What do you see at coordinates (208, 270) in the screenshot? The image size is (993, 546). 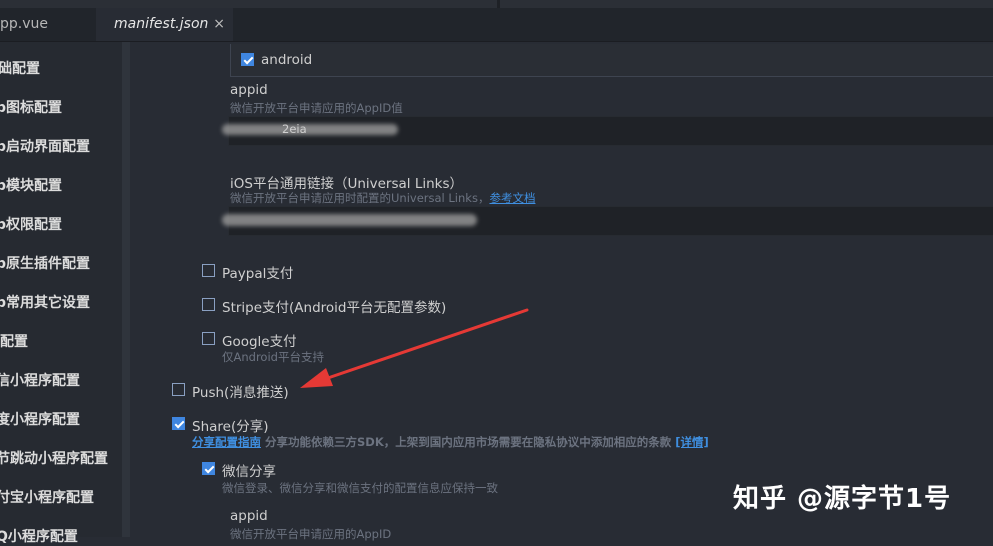 I see `paypal-checkbox` at bounding box center [208, 270].